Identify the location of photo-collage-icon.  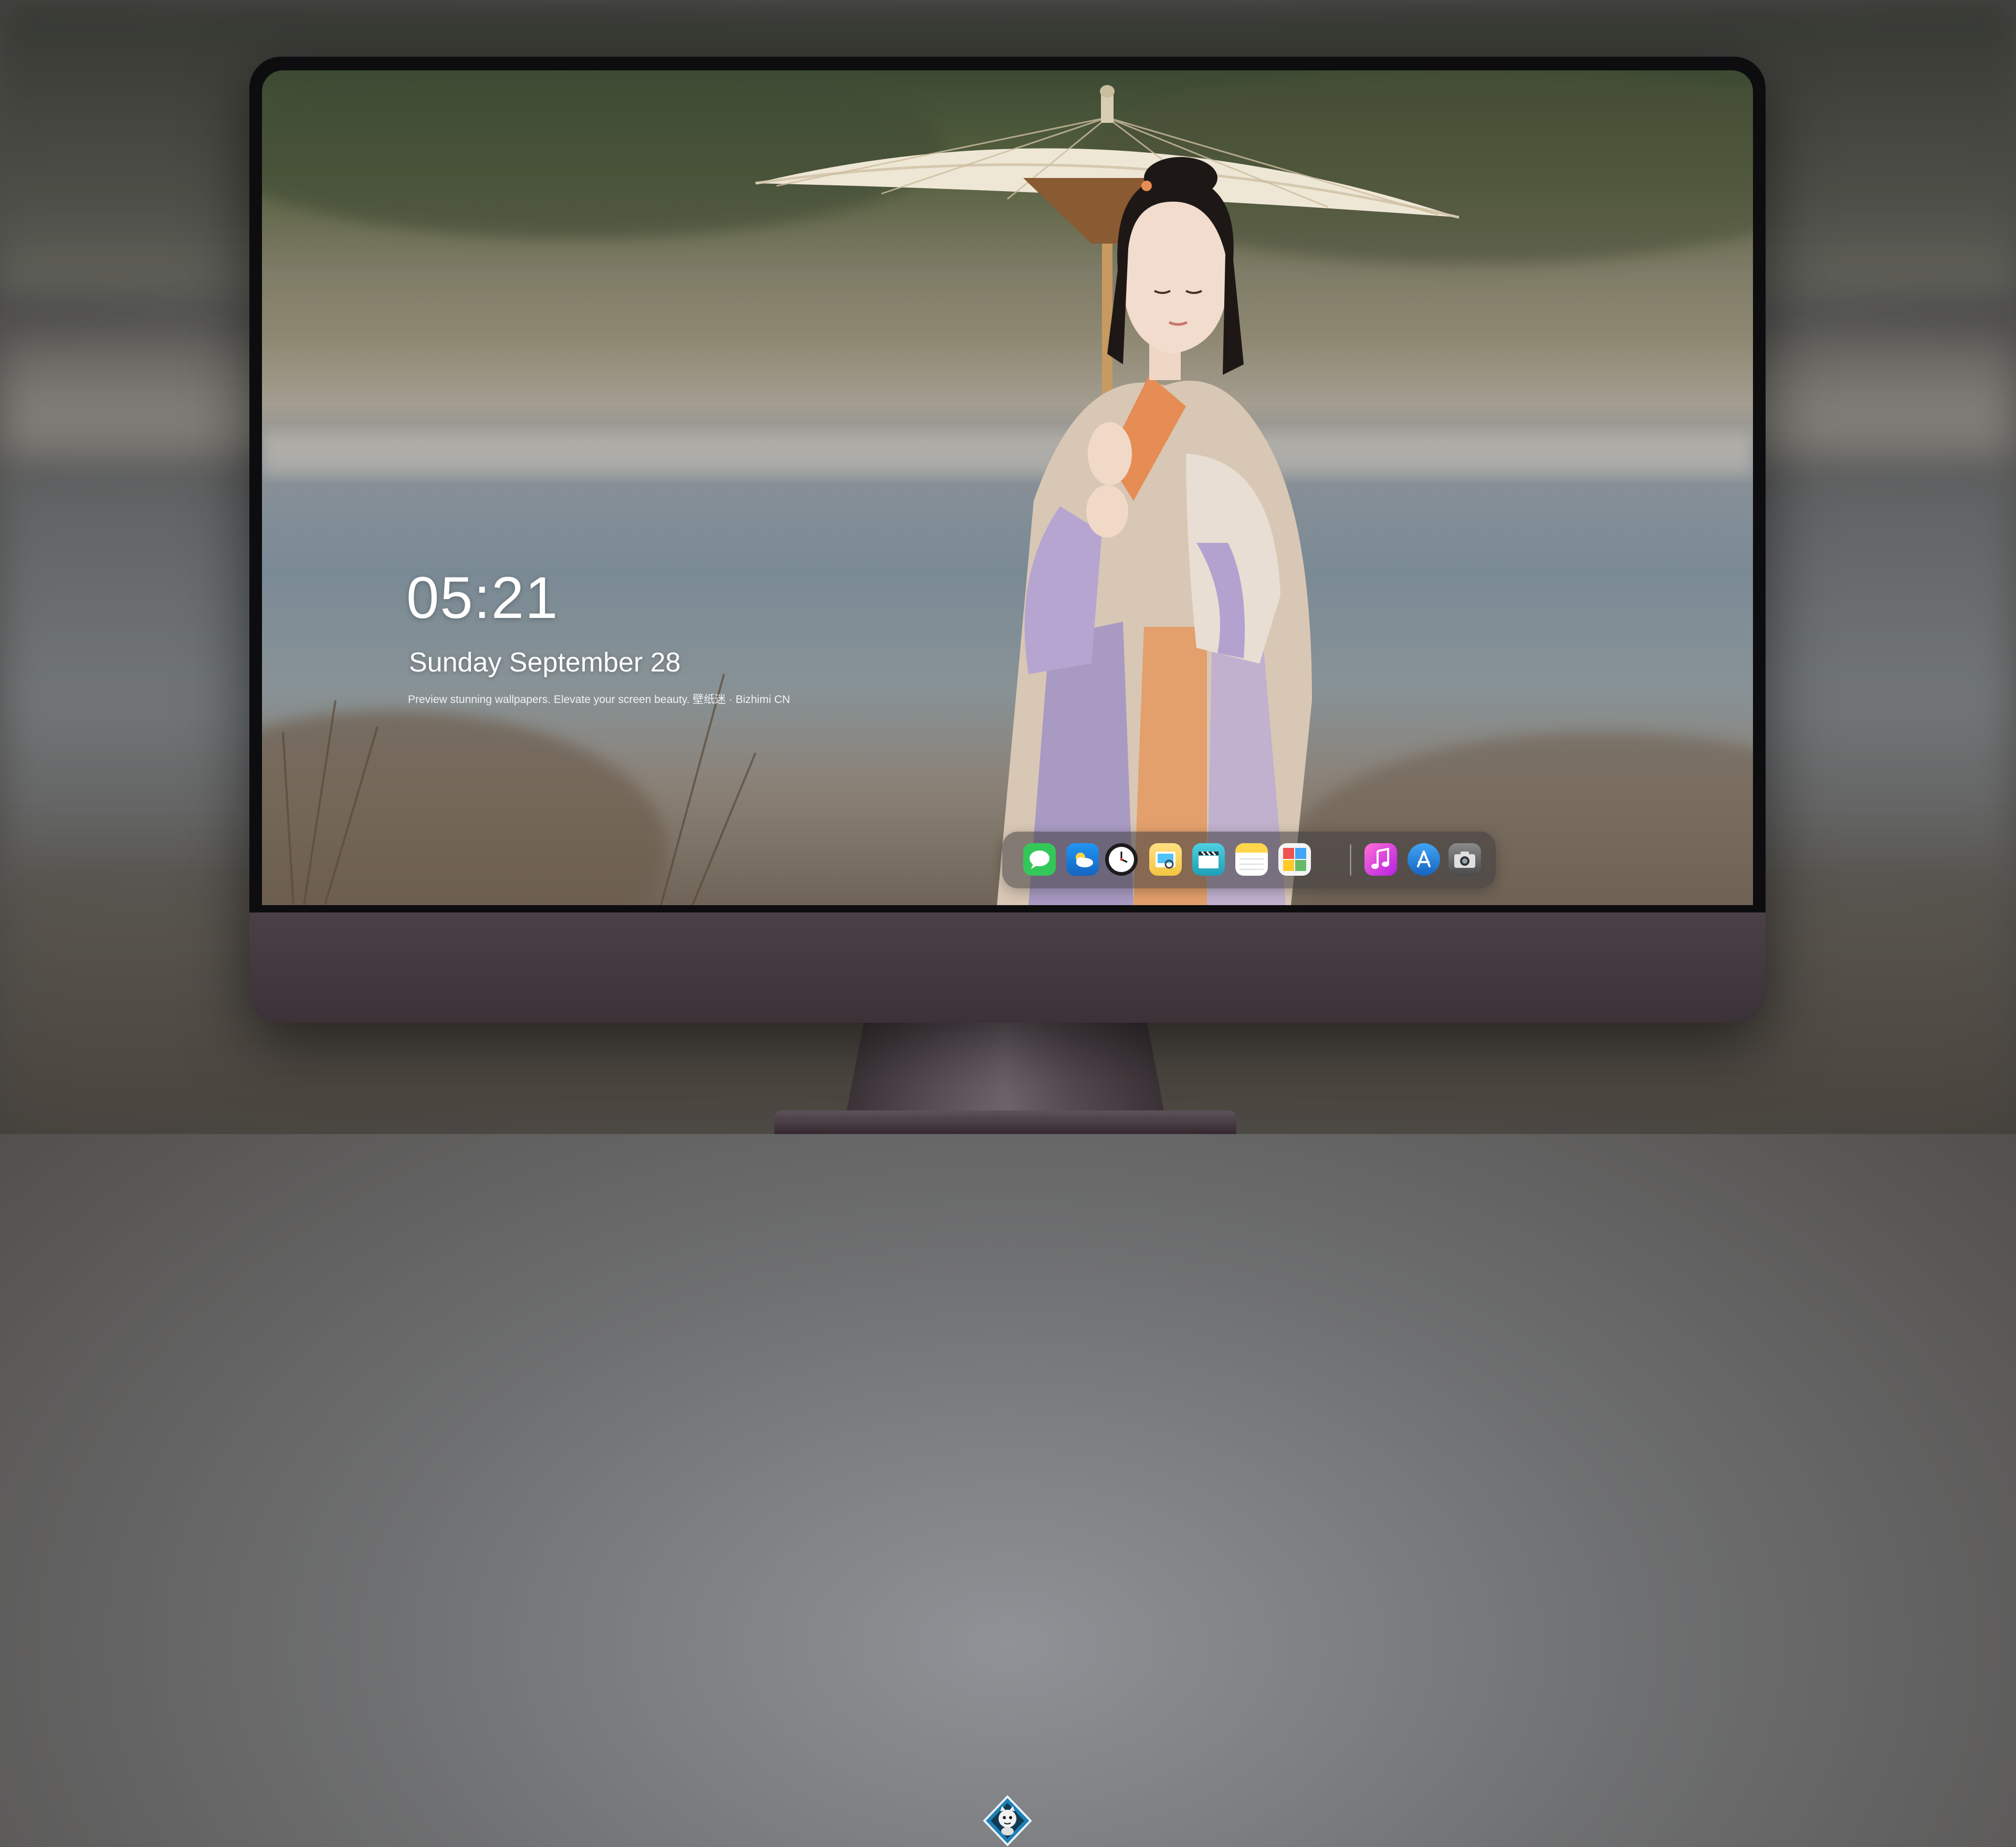
(1294, 859).